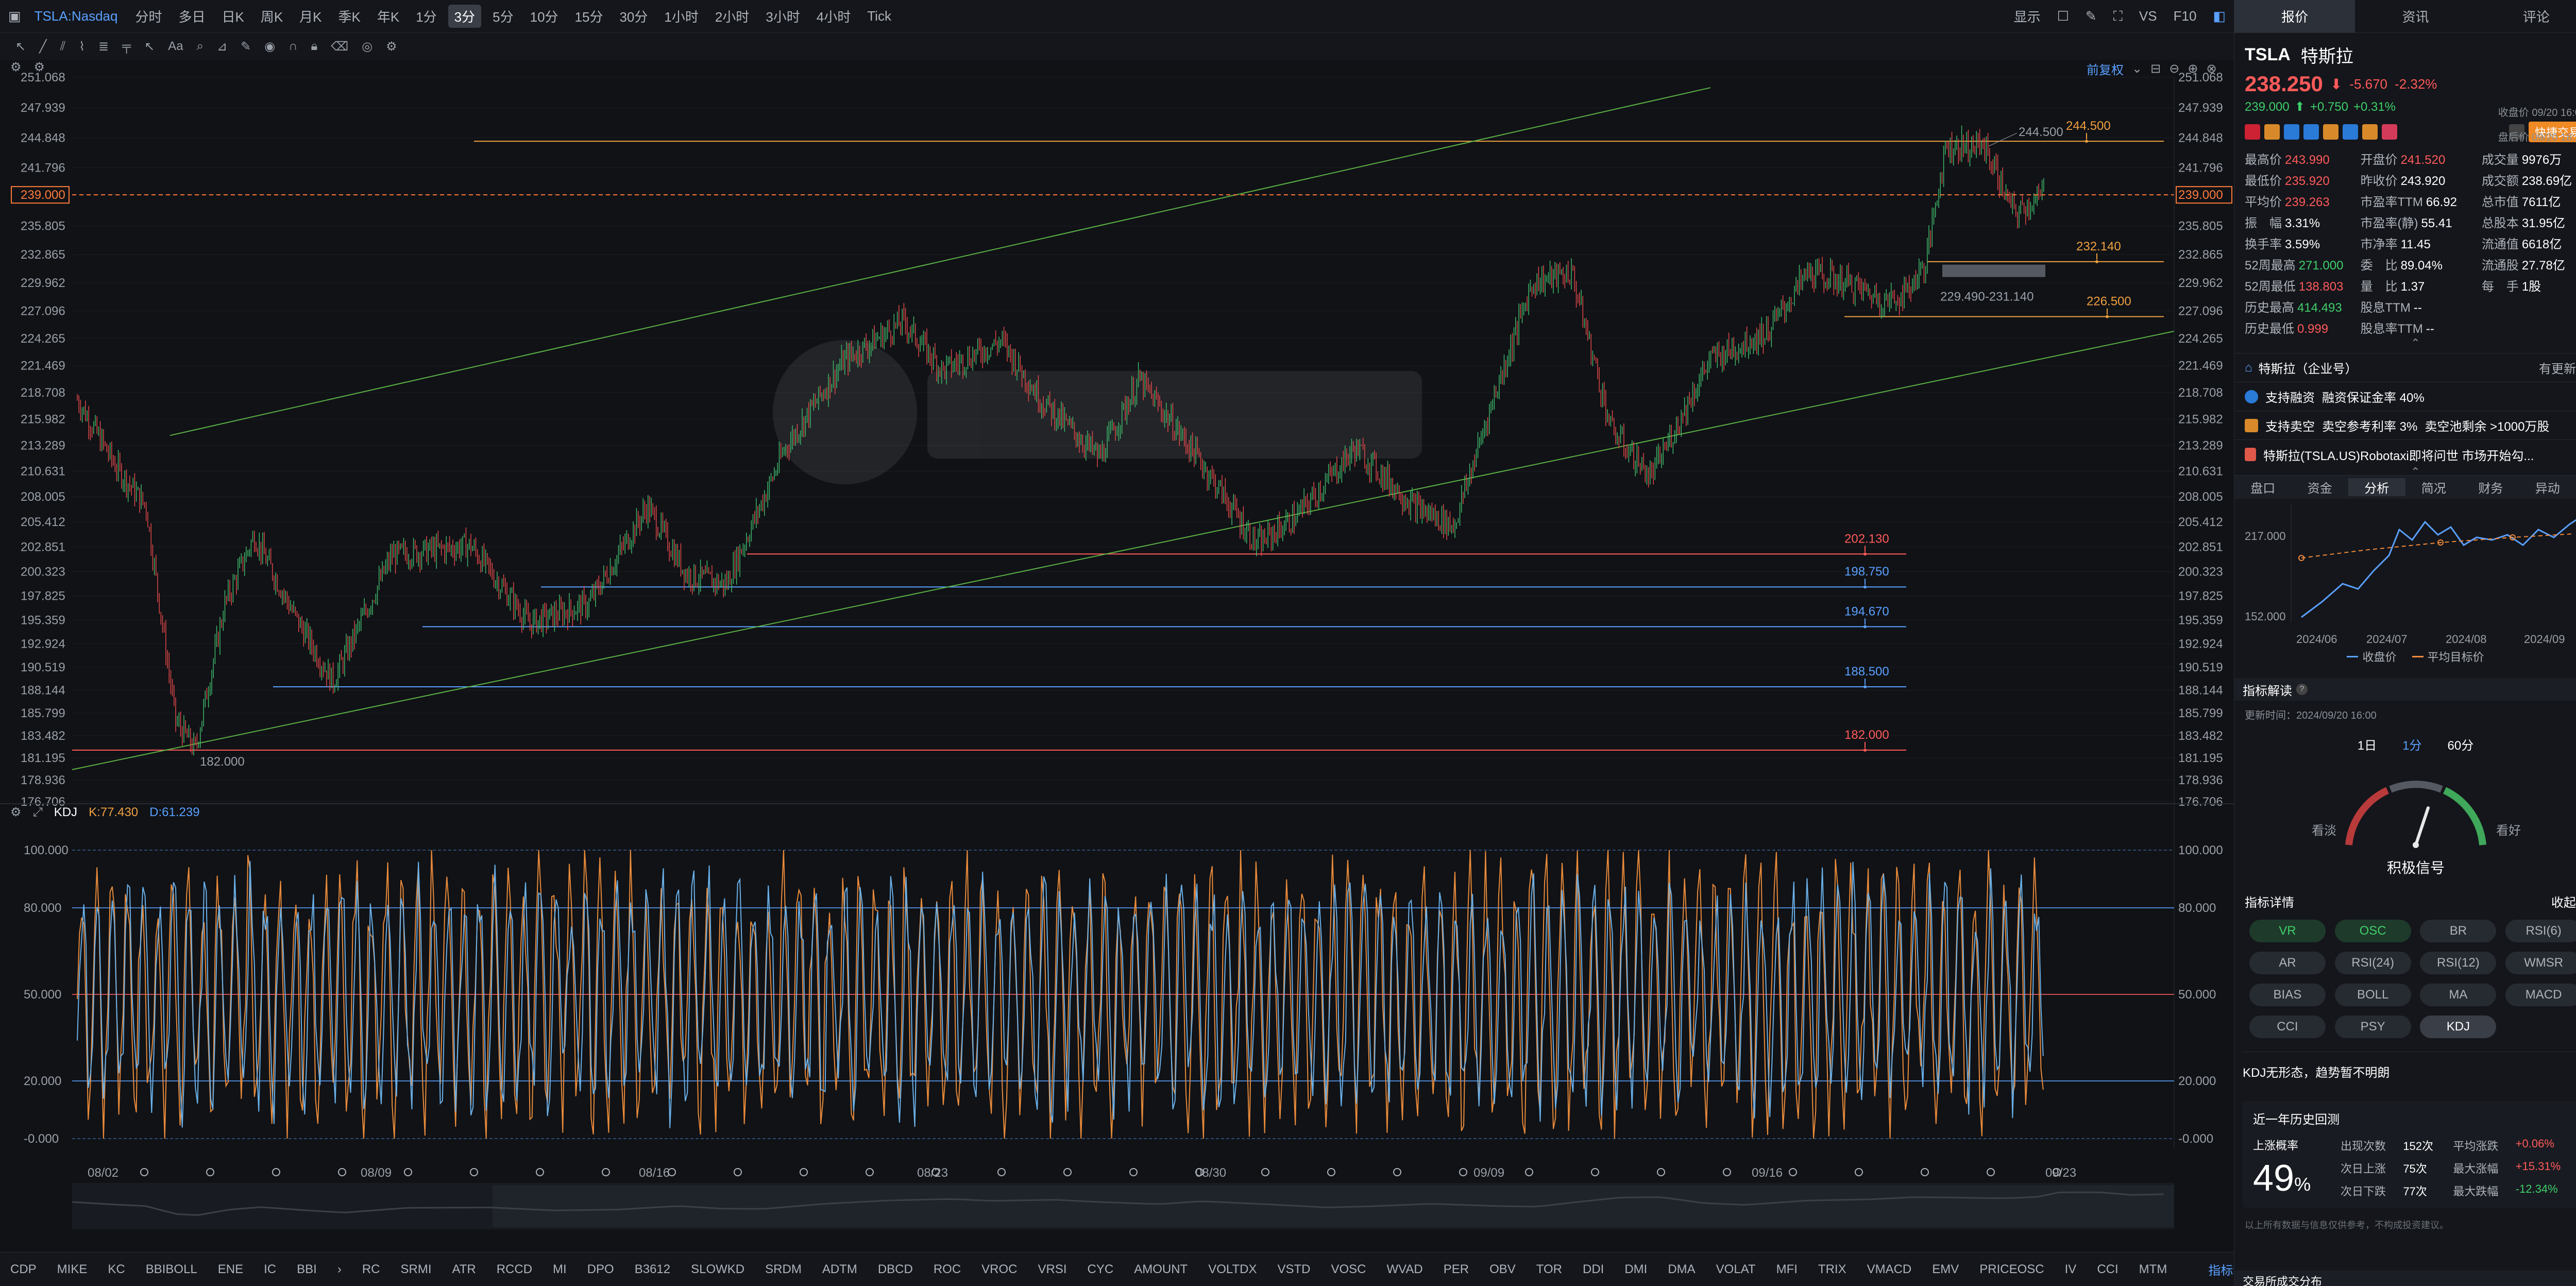 The image size is (2576, 1286). What do you see at coordinates (2287, 963) in the screenshot?
I see `indicator-chip: AR` at bounding box center [2287, 963].